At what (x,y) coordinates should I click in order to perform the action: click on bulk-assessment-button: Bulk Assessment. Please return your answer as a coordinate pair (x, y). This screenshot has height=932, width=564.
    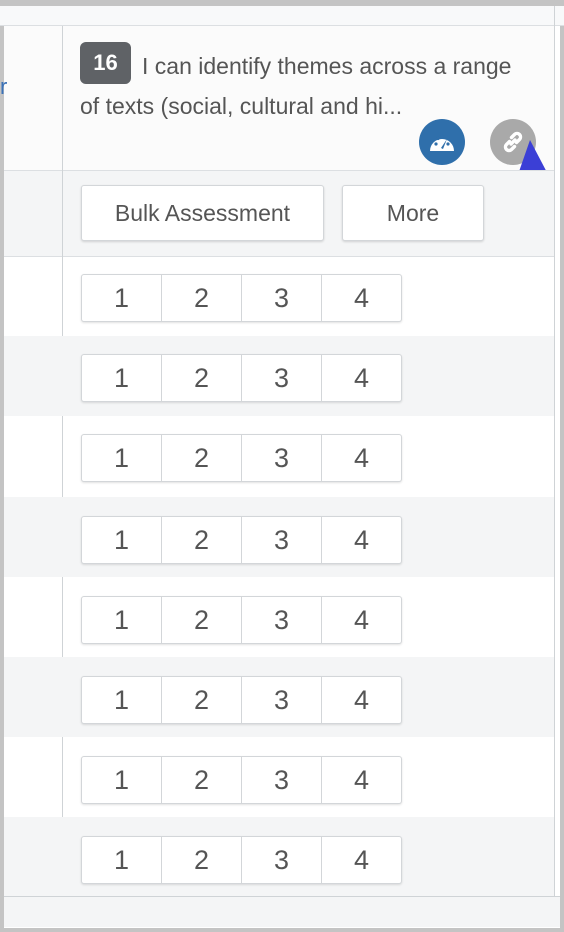
    Looking at the image, I should click on (202, 213).